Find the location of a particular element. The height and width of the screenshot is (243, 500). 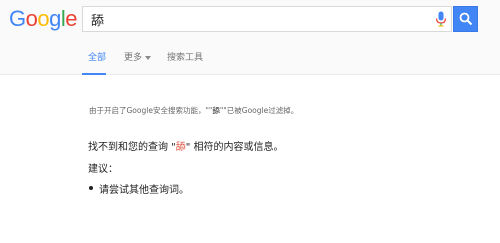

search-box is located at coordinates (267, 19).